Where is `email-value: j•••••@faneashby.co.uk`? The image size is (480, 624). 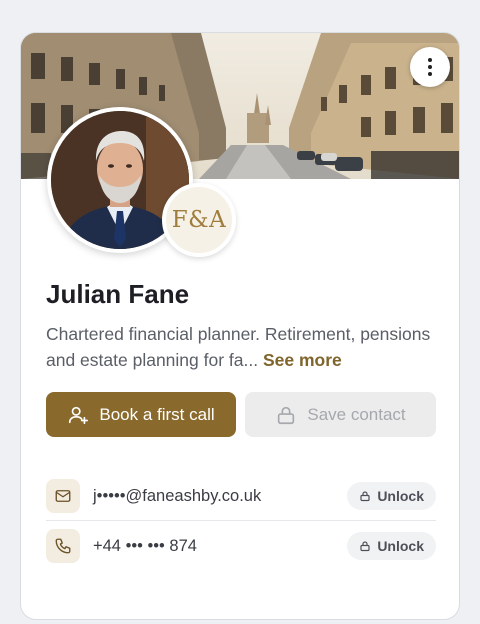
email-value: j•••••@faneashby.co.uk is located at coordinates (177, 495).